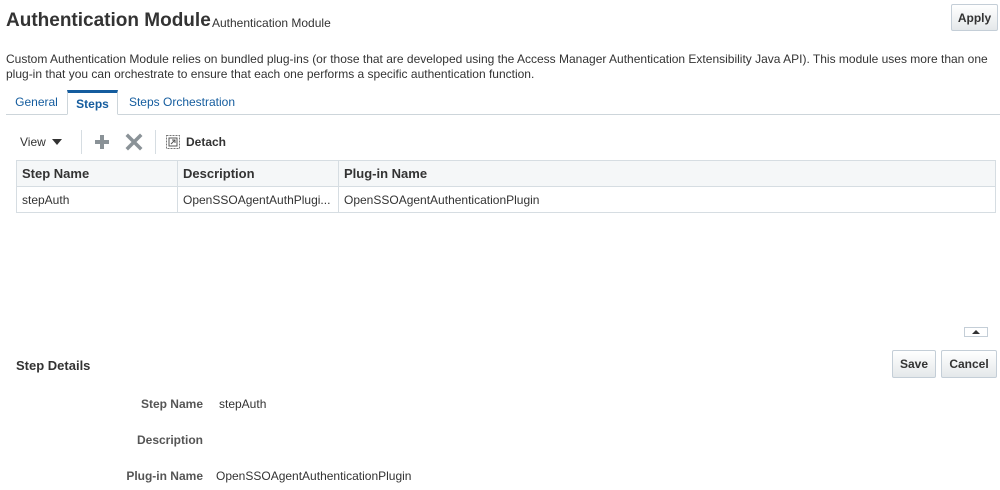  Describe the element at coordinates (97, 173) in the screenshot. I see `column-header-step-name: Step Name` at that location.